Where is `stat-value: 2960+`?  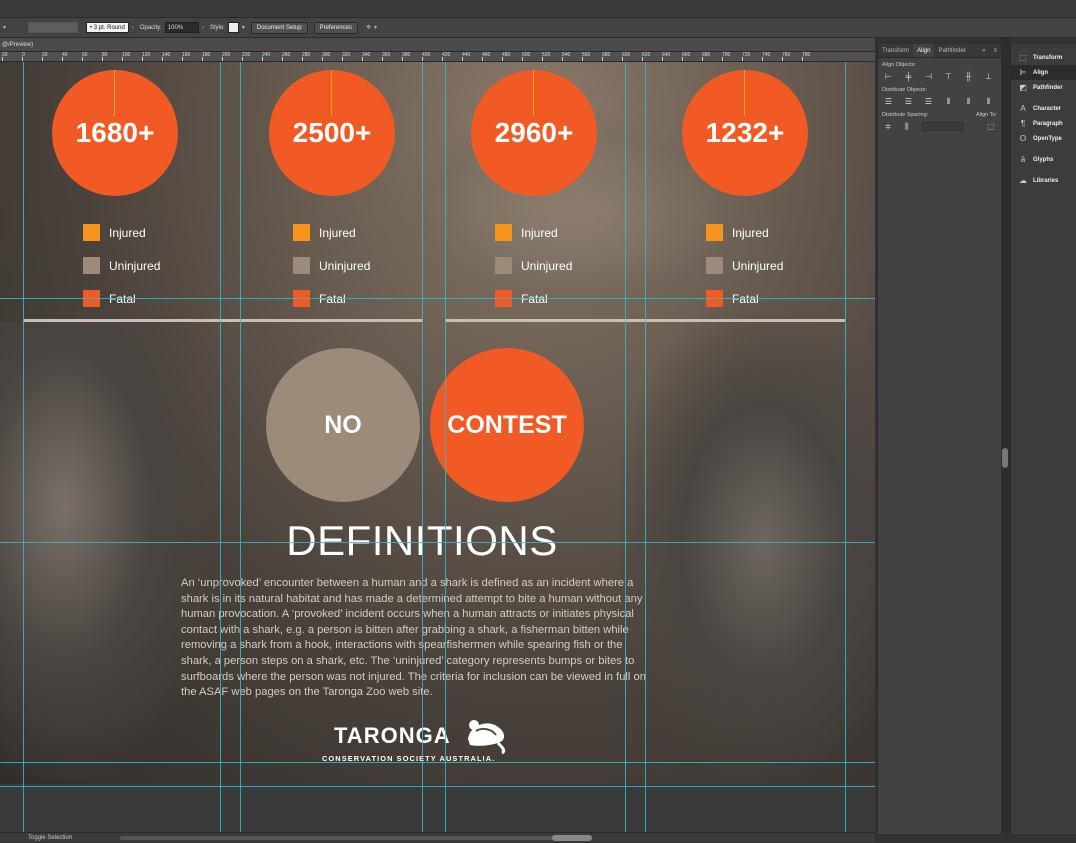
stat-value: 2960+ is located at coordinates (534, 132).